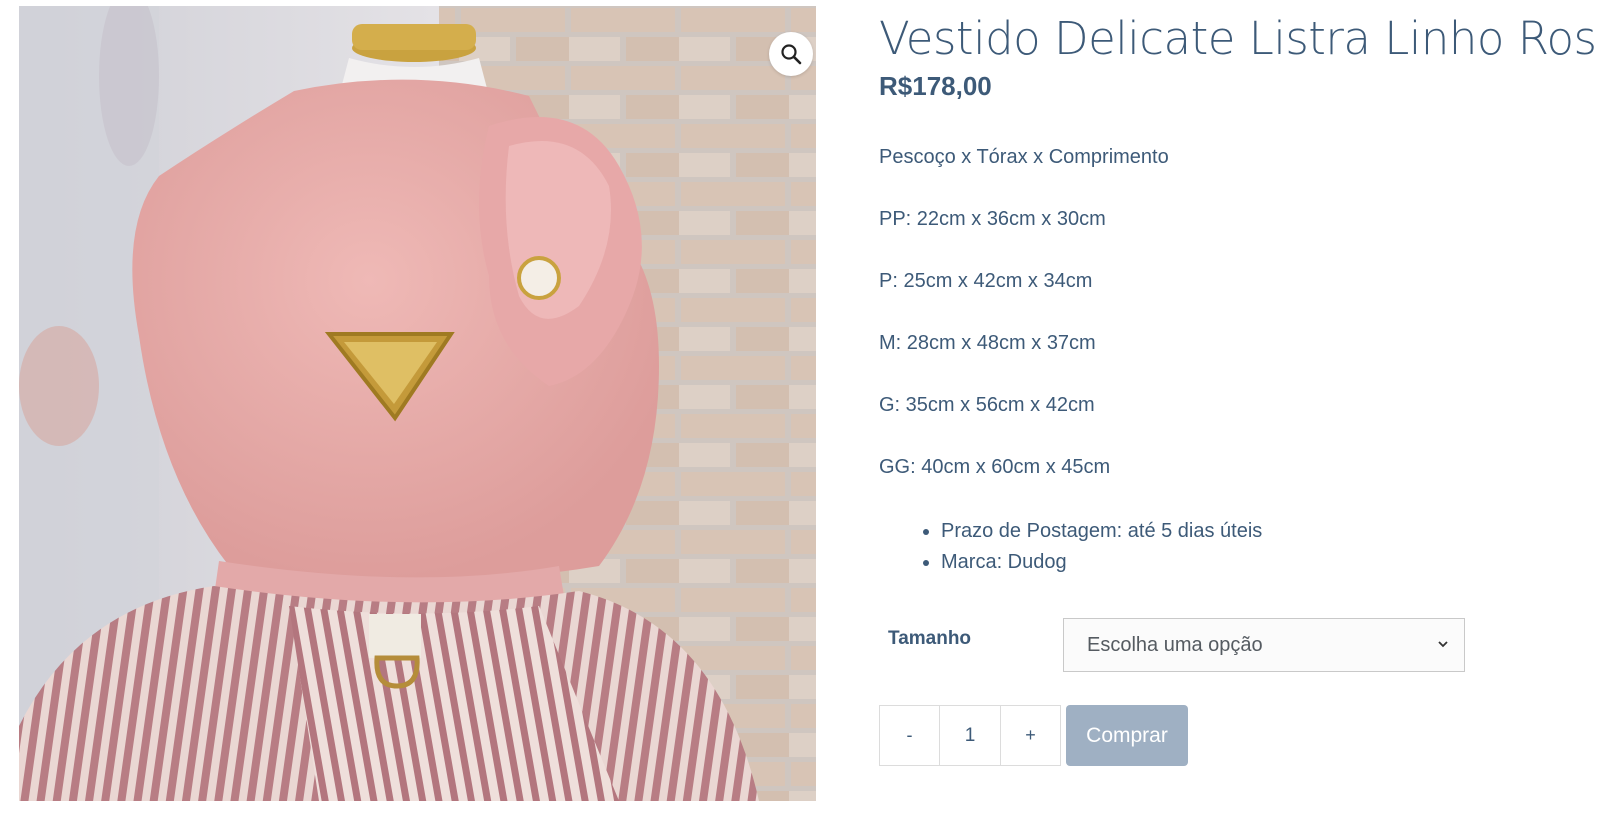 The image size is (1600, 817). I want to click on product-title: Vestido Delicate Listra Linho Rose, so click(1239, 38).